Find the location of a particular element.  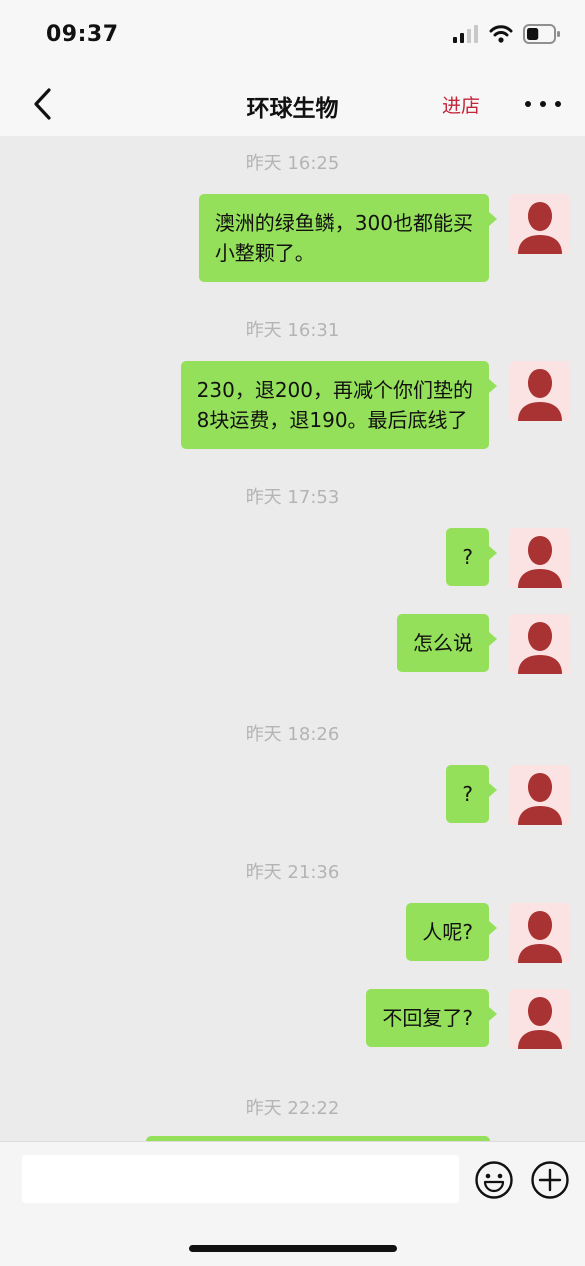

back-button is located at coordinates (43, 104).